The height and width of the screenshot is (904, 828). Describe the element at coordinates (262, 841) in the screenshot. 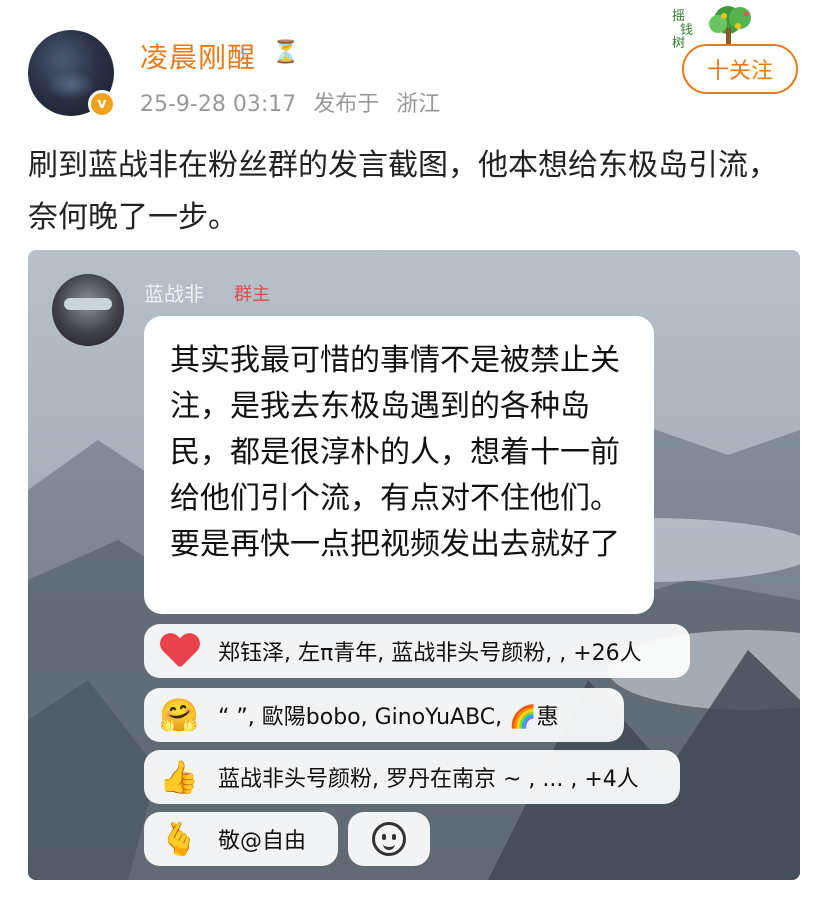

I see `reaction-users: 敬@自由` at that location.